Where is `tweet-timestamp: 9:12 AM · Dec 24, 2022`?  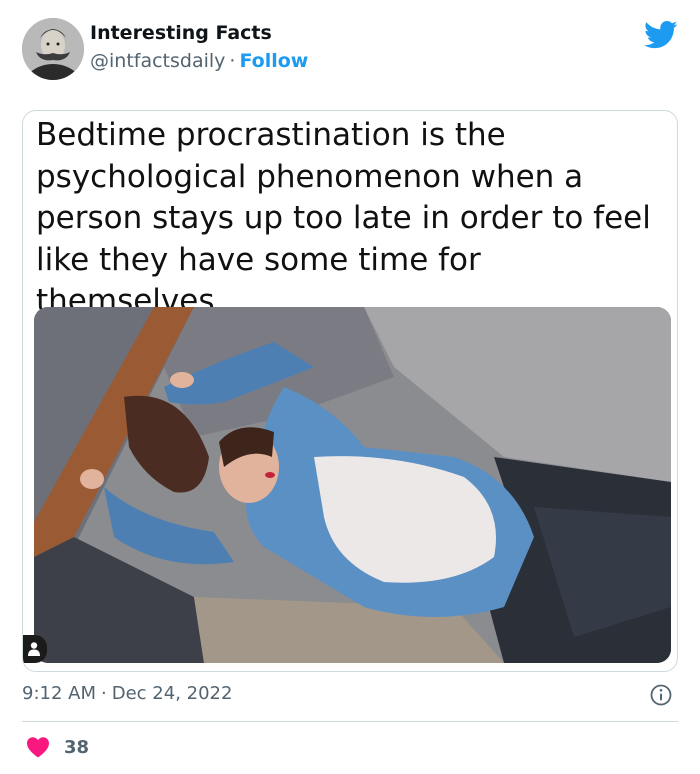
tweet-timestamp: 9:12 AM · Dec 24, 2022 is located at coordinates (127, 693).